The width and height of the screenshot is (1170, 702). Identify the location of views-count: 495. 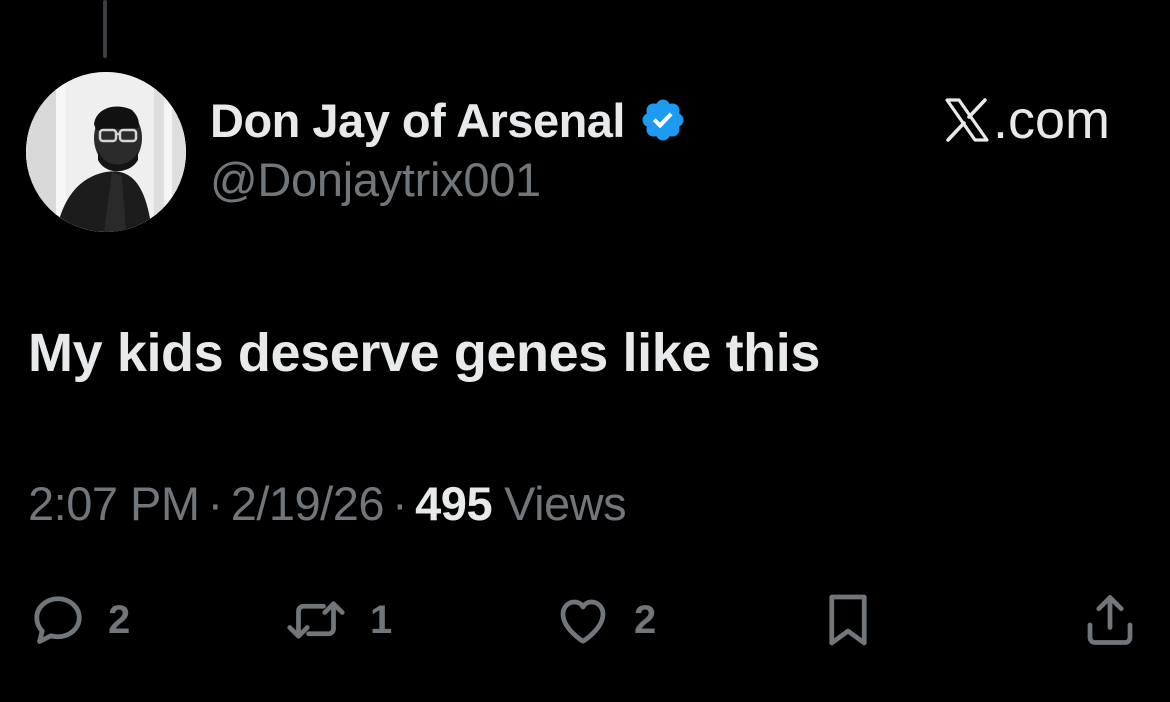
(454, 503).